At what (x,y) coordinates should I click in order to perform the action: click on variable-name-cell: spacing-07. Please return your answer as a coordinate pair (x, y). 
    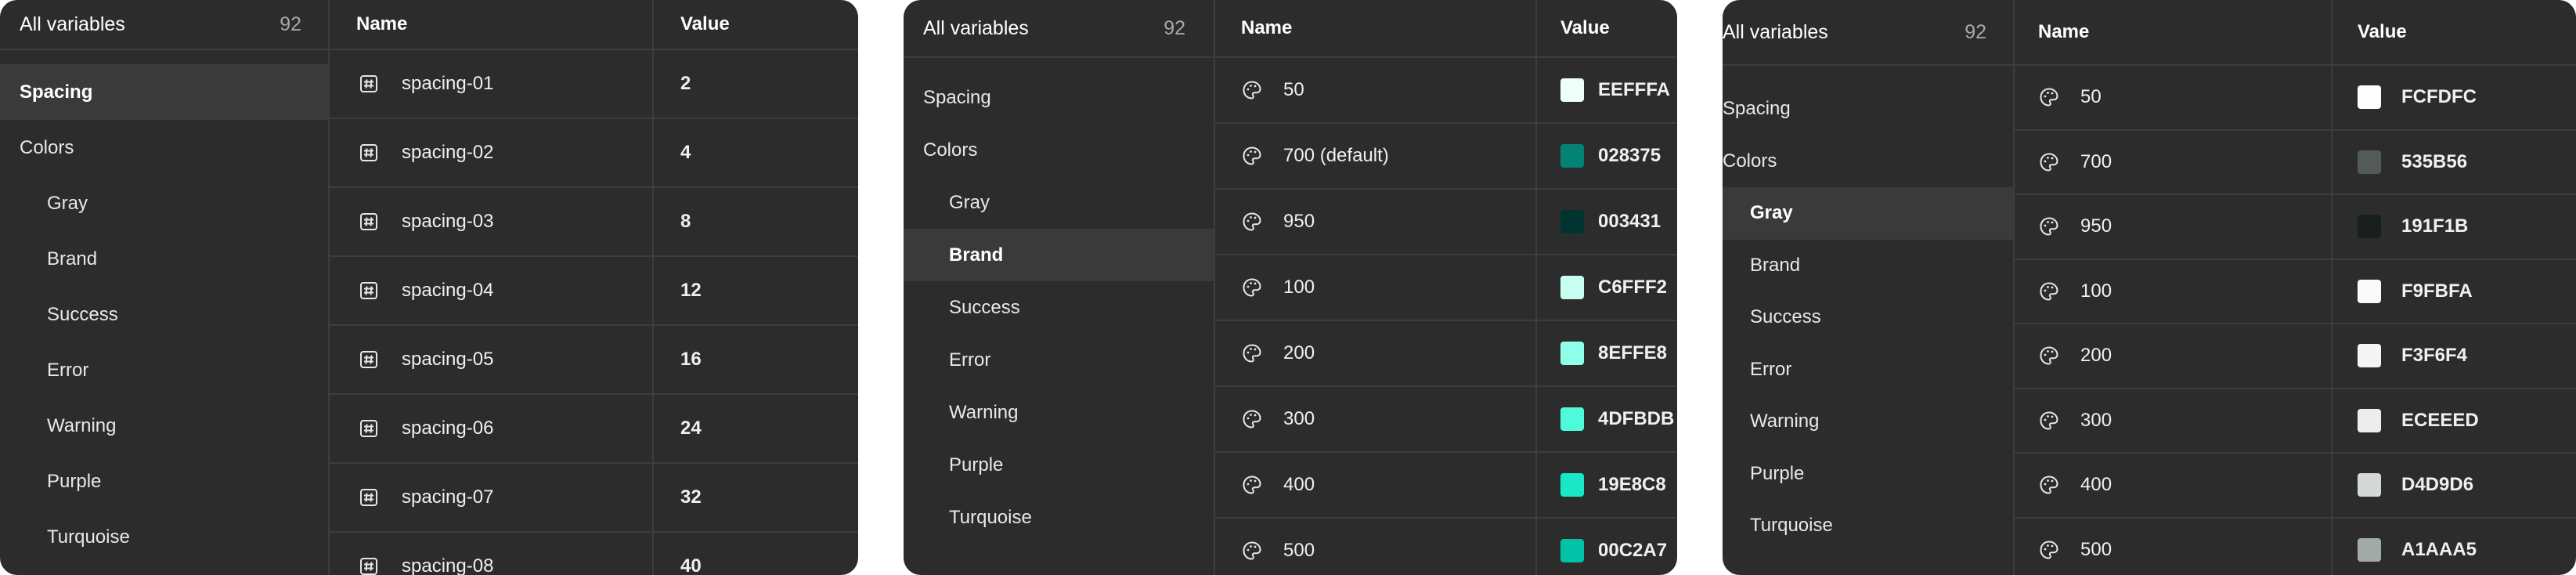
    Looking at the image, I should click on (491, 497).